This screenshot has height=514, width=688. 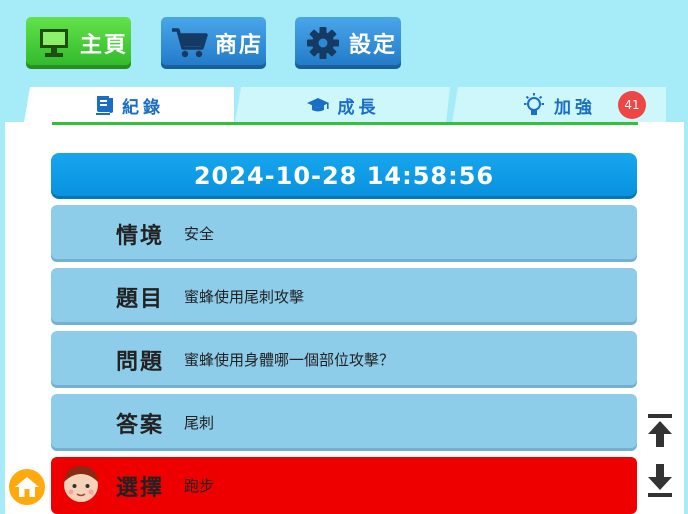 I want to click on lightbulb-icon, so click(x=534, y=104).